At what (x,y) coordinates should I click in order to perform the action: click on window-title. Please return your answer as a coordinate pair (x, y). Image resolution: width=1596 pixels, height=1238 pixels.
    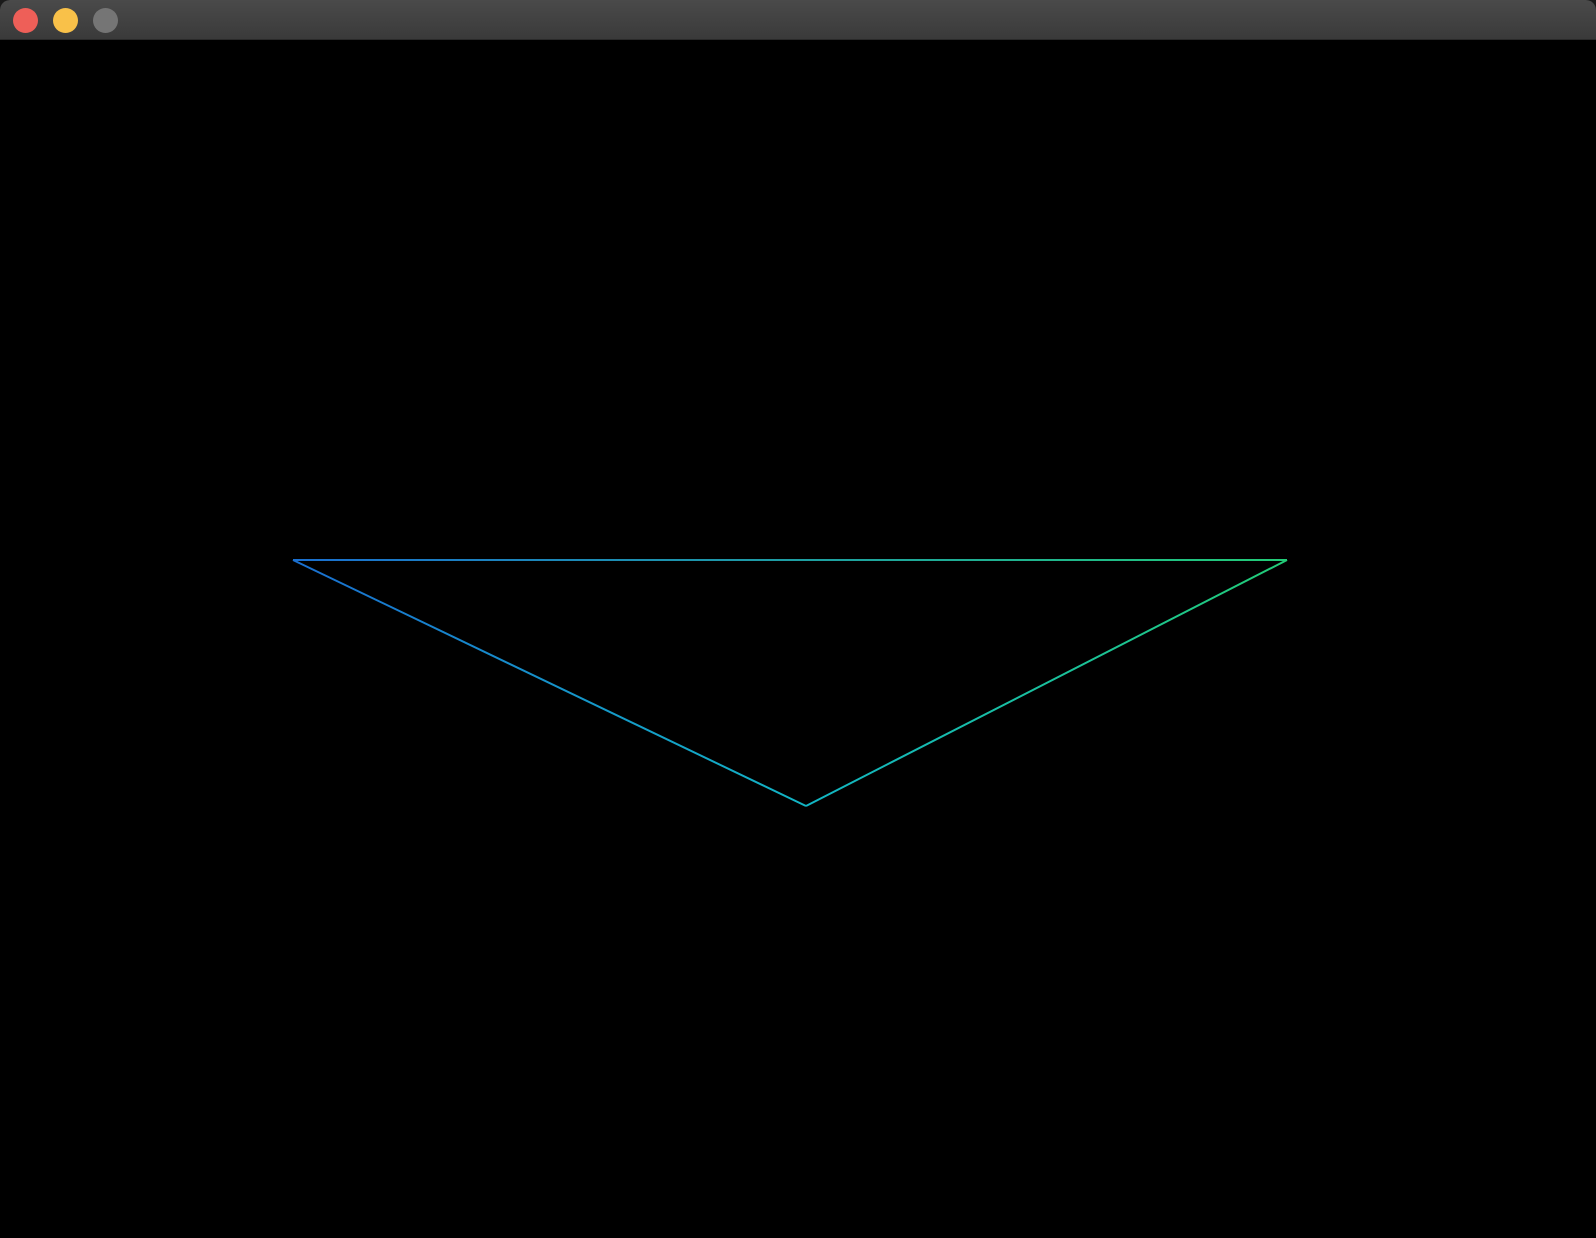
    Looking at the image, I should click on (798, 20).